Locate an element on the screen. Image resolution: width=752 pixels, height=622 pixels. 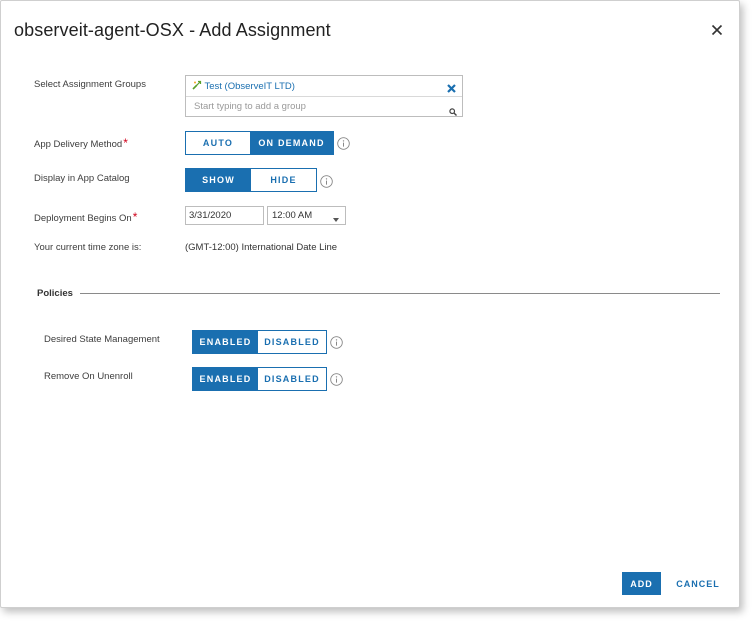
assignment-groups-field: Test (ObserveIT LTD) is located at coordinates (324, 96).